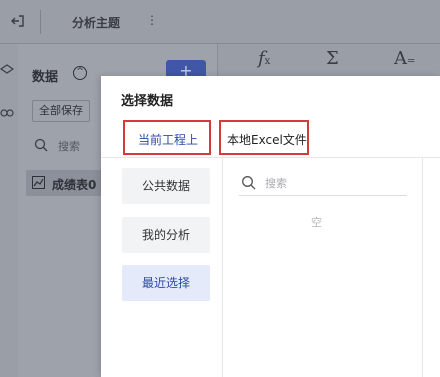 The height and width of the screenshot is (377, 440). What do you see at coordinates (264, 58) in the screenshot?
I see `function-icon: fx` at bounding box center [264, 58].